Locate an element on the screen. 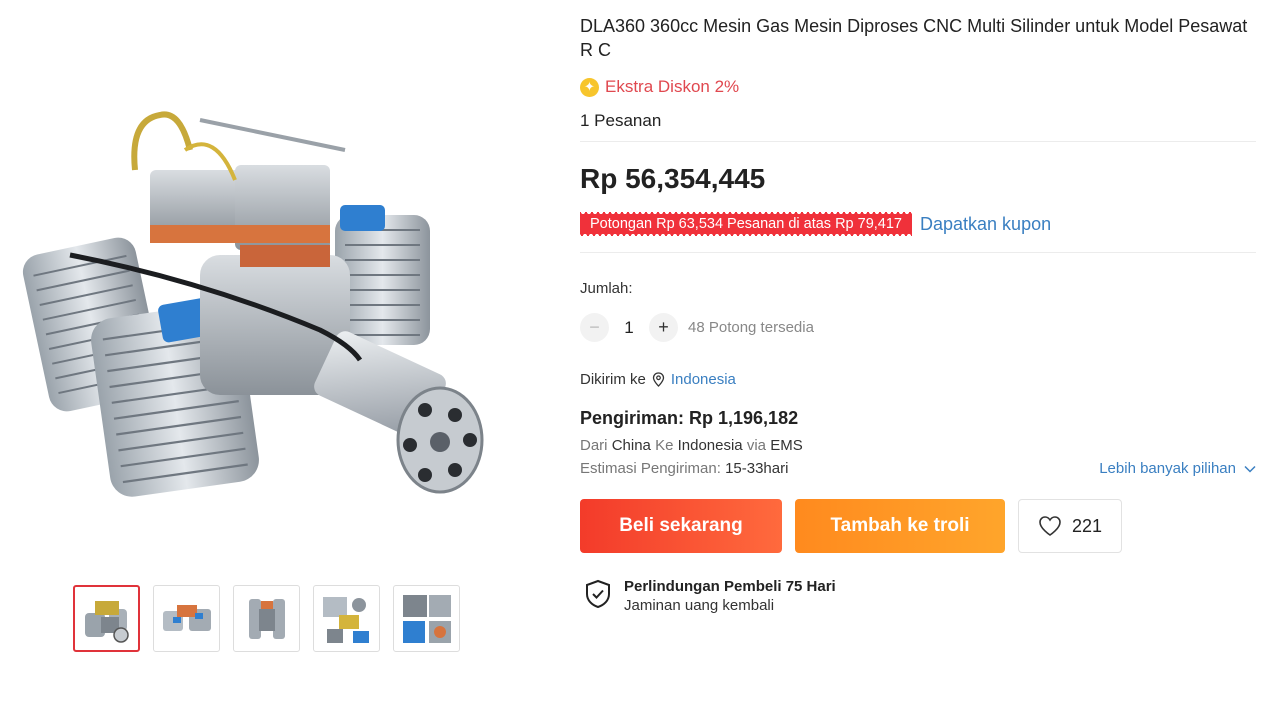  ship-to-label: Dikirim ke is located at coordinates (613, 379).